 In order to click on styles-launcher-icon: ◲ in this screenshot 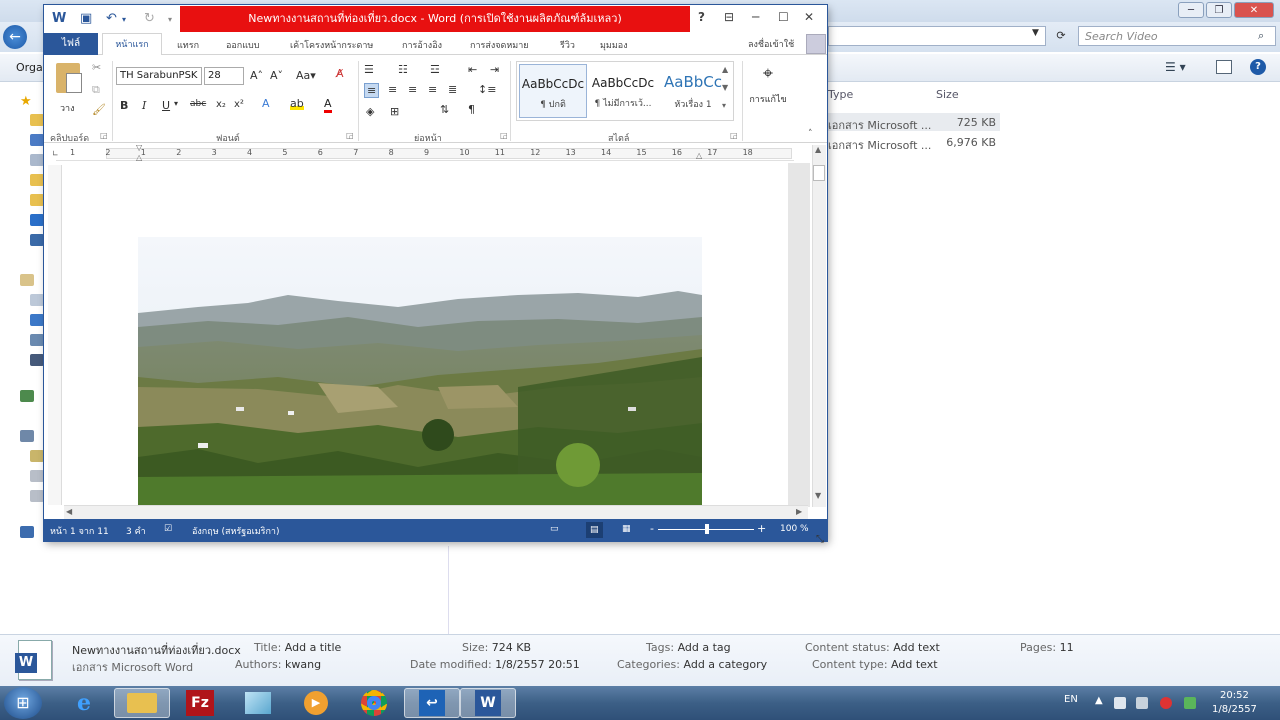, I will do `click(734, 135)`.